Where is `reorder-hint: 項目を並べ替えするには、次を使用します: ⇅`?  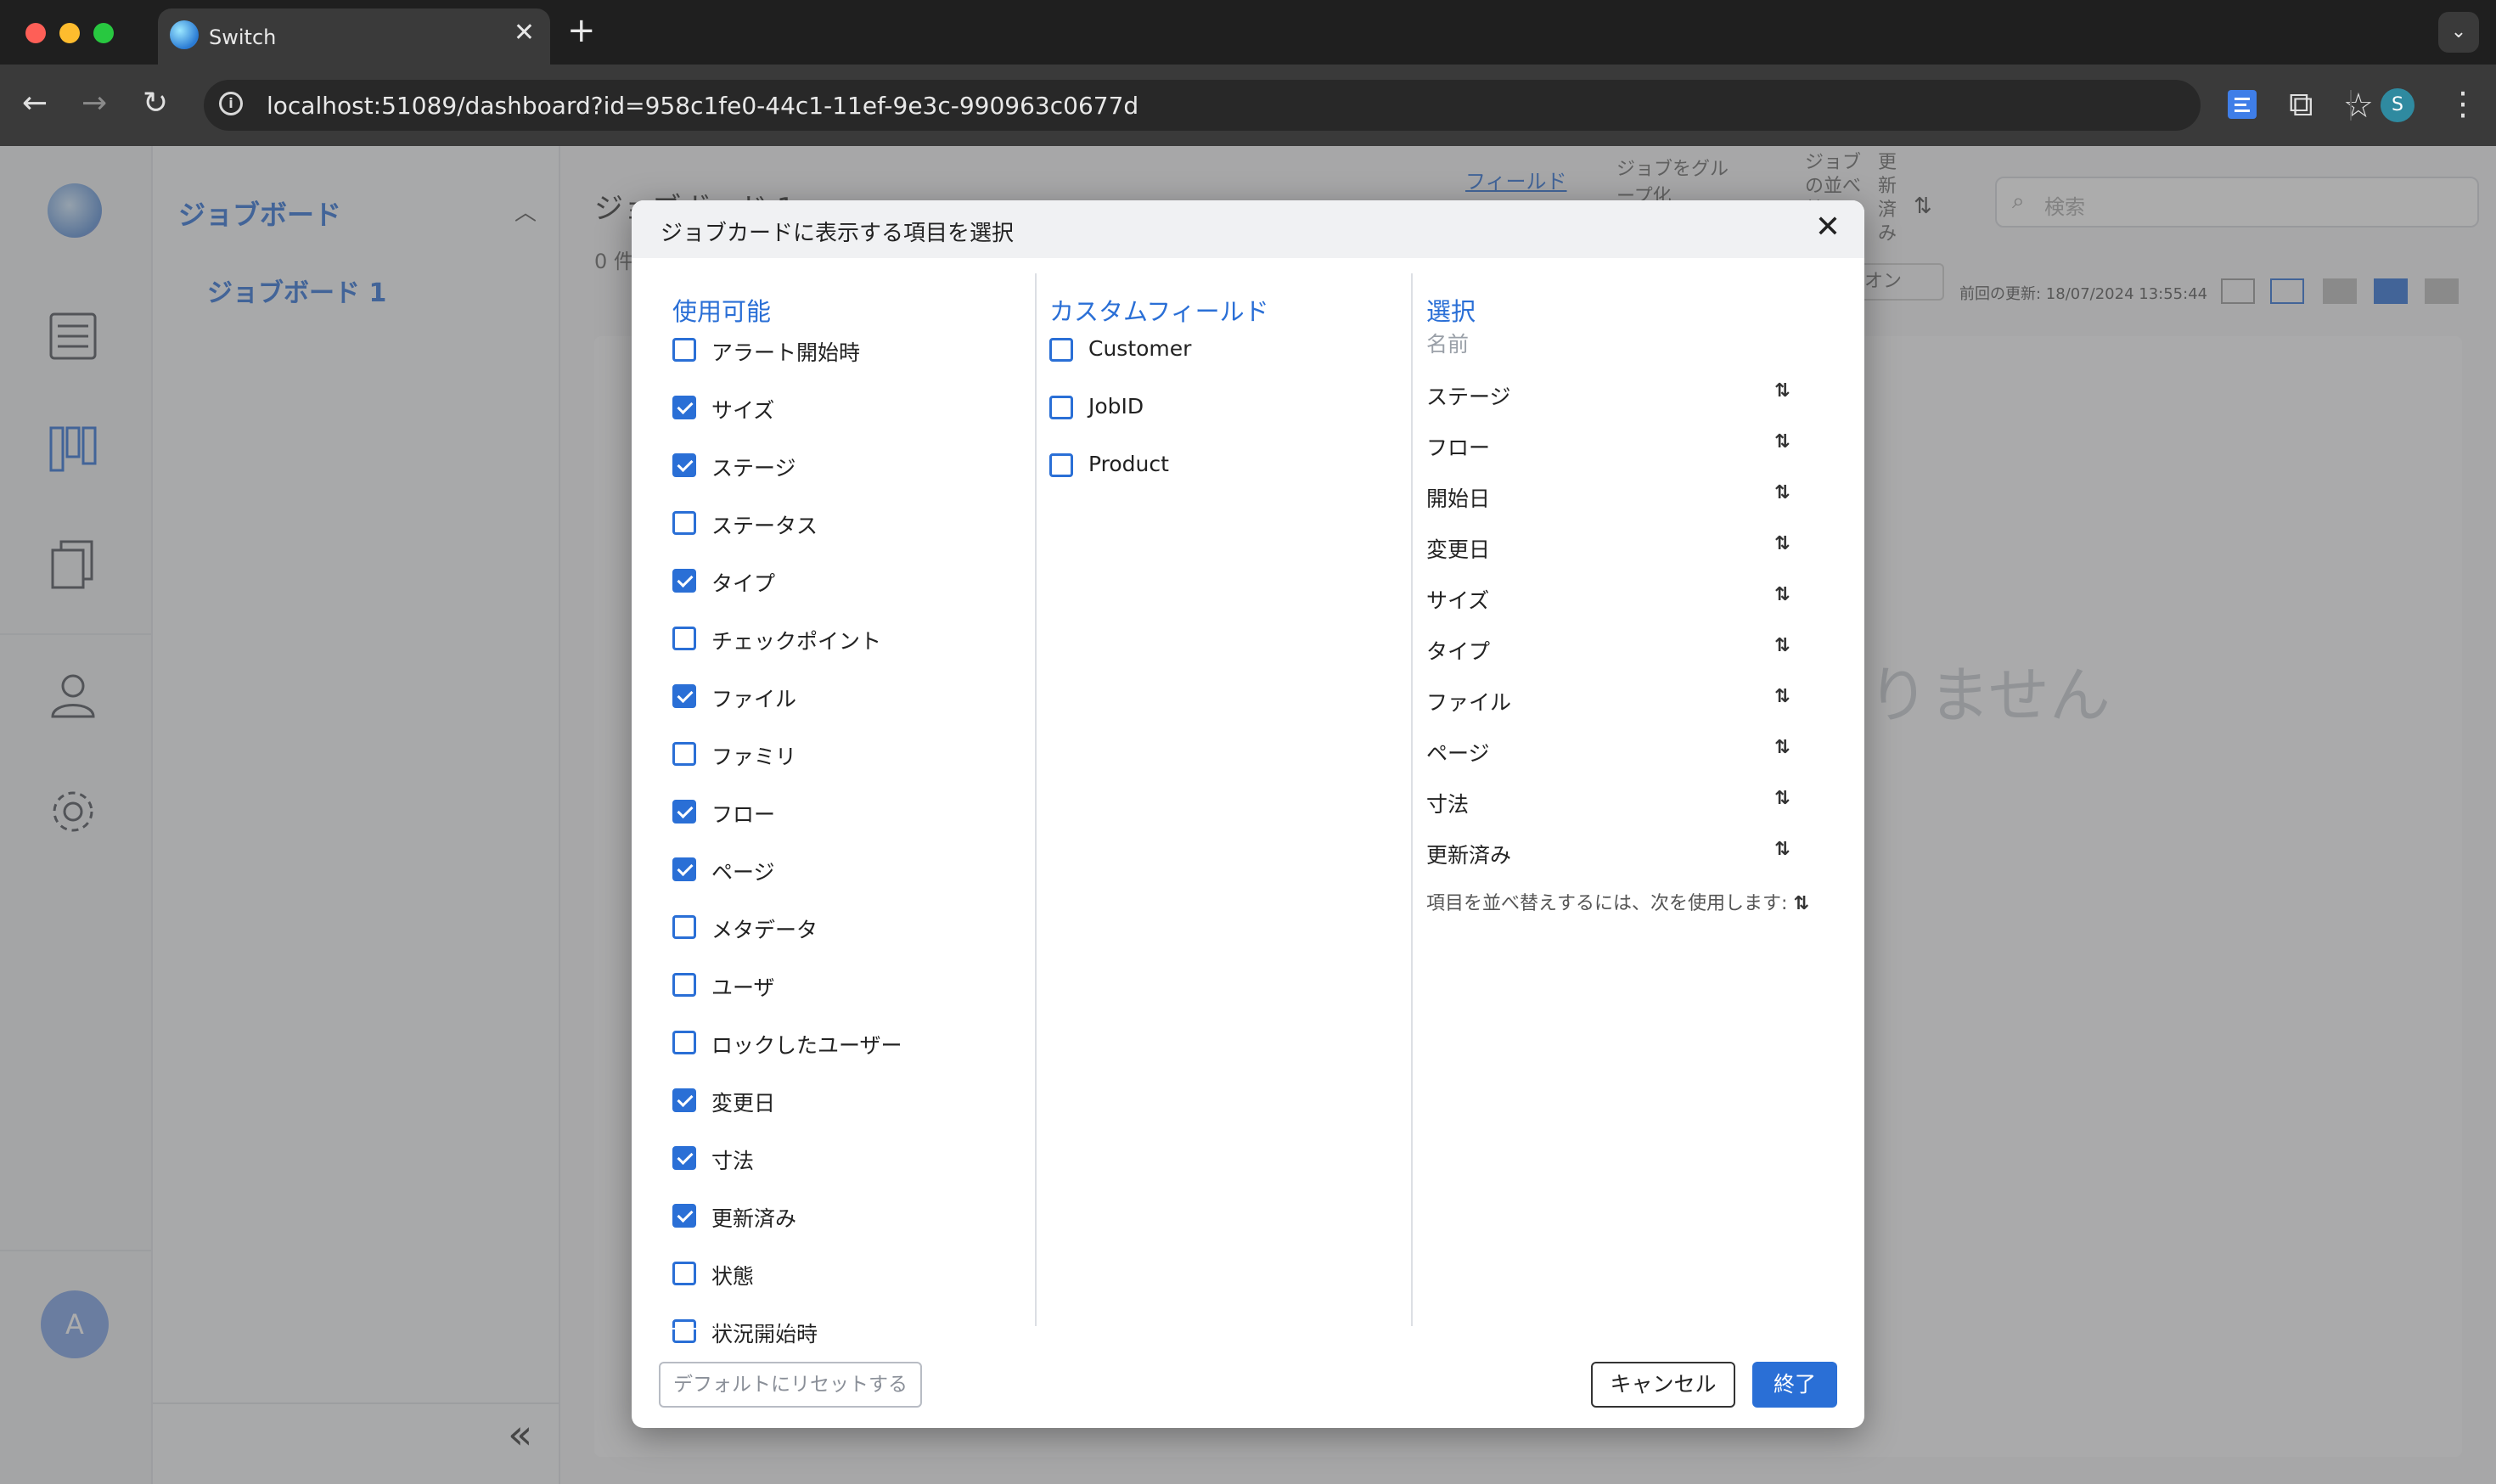
reorder-hint: 項目を並べ替えするには、次を使用します: ⇅ is located at coordinates (1617, 901).